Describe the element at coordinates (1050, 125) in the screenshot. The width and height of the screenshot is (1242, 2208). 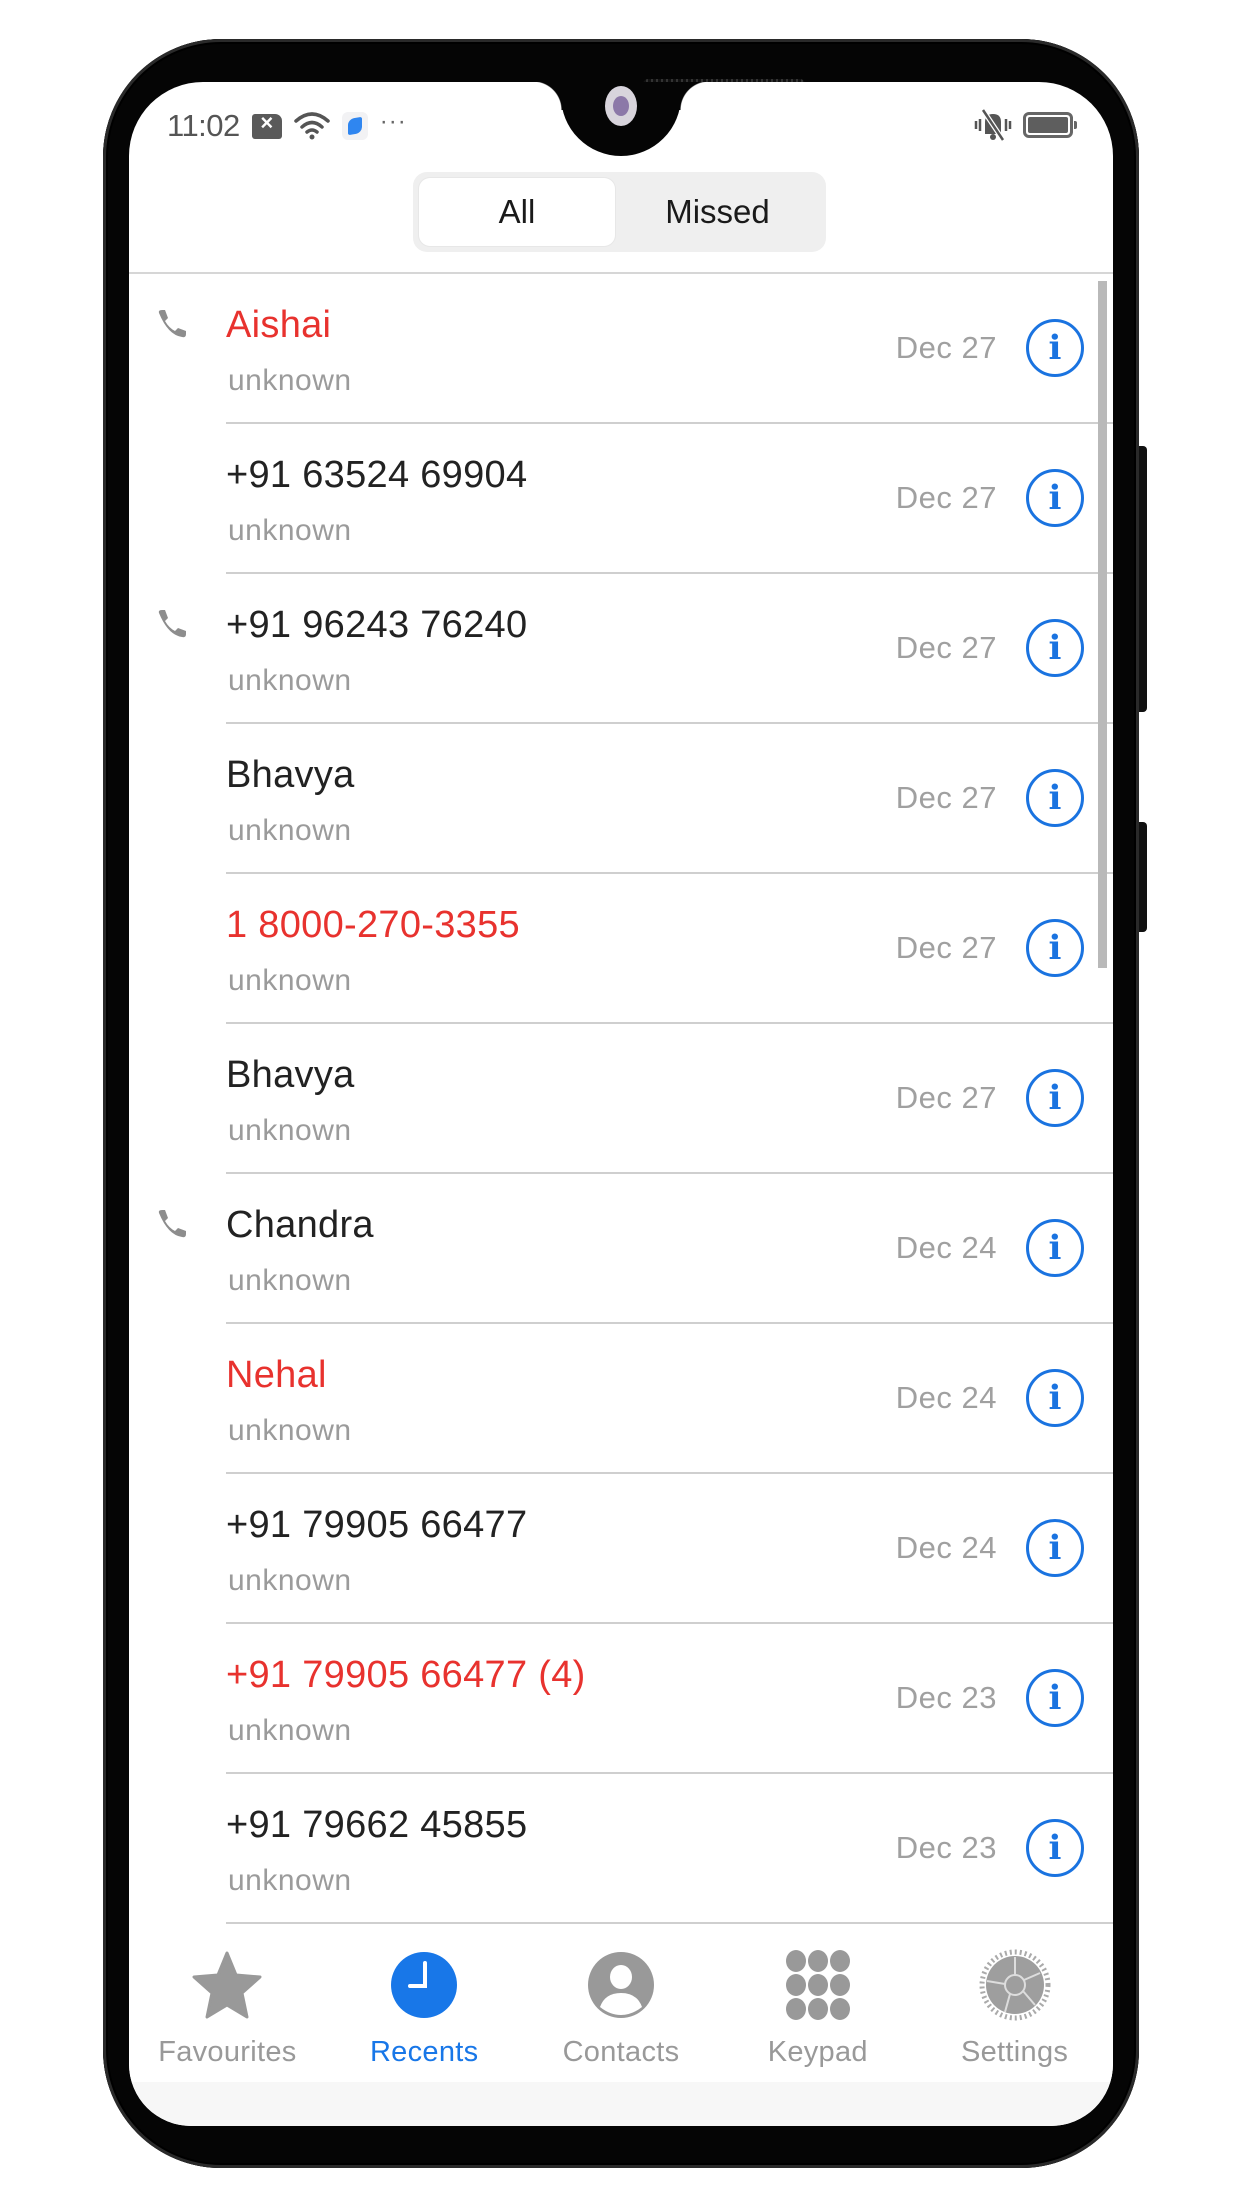
I see `battery-icon` at that location.